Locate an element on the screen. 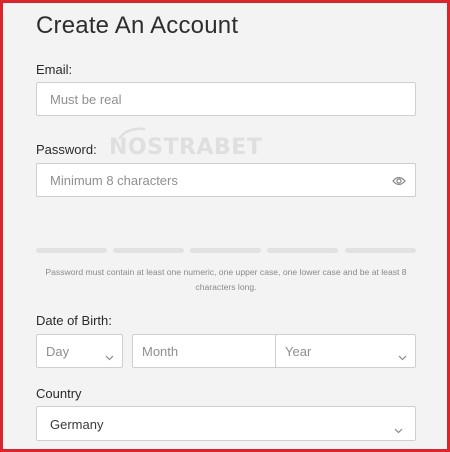 This screenshot has width=450, height=452. email-field: Must be real is located at coordinates (226, 99).